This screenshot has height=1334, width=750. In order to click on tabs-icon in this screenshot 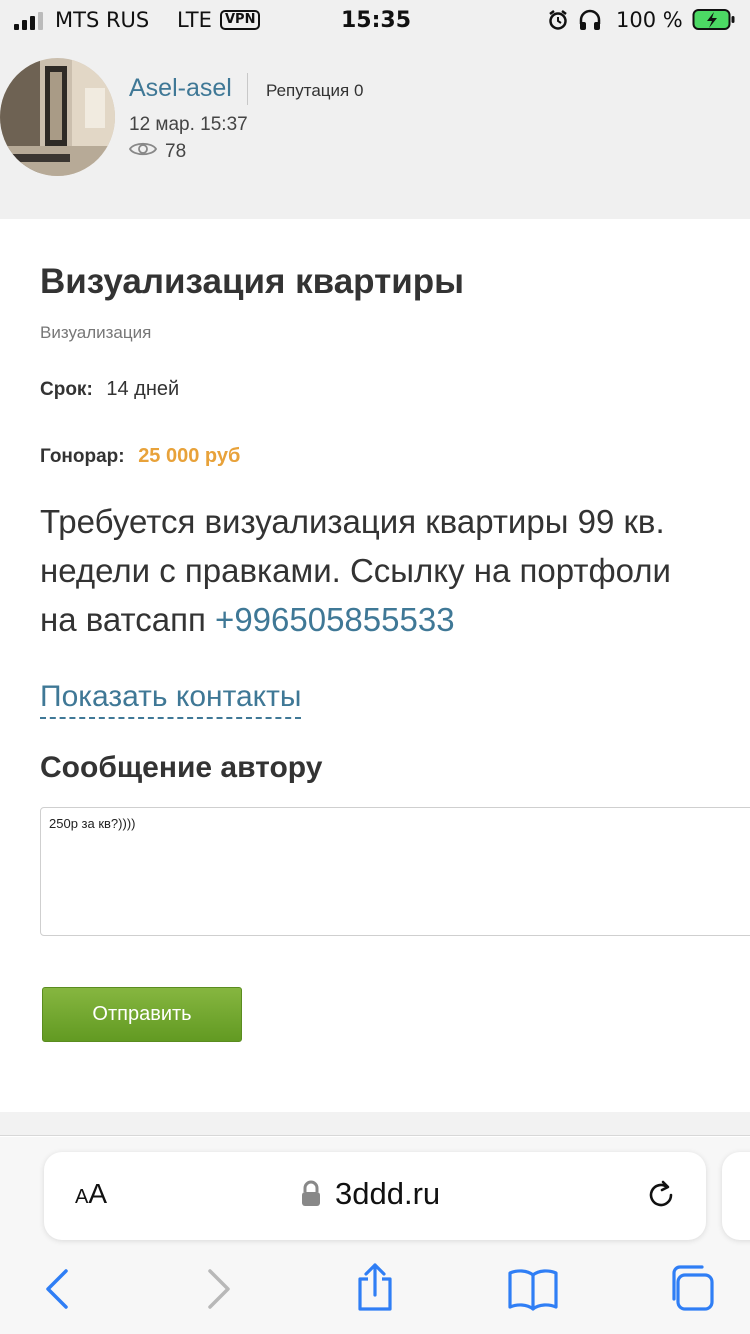, I will do `click(691, 1290)`.